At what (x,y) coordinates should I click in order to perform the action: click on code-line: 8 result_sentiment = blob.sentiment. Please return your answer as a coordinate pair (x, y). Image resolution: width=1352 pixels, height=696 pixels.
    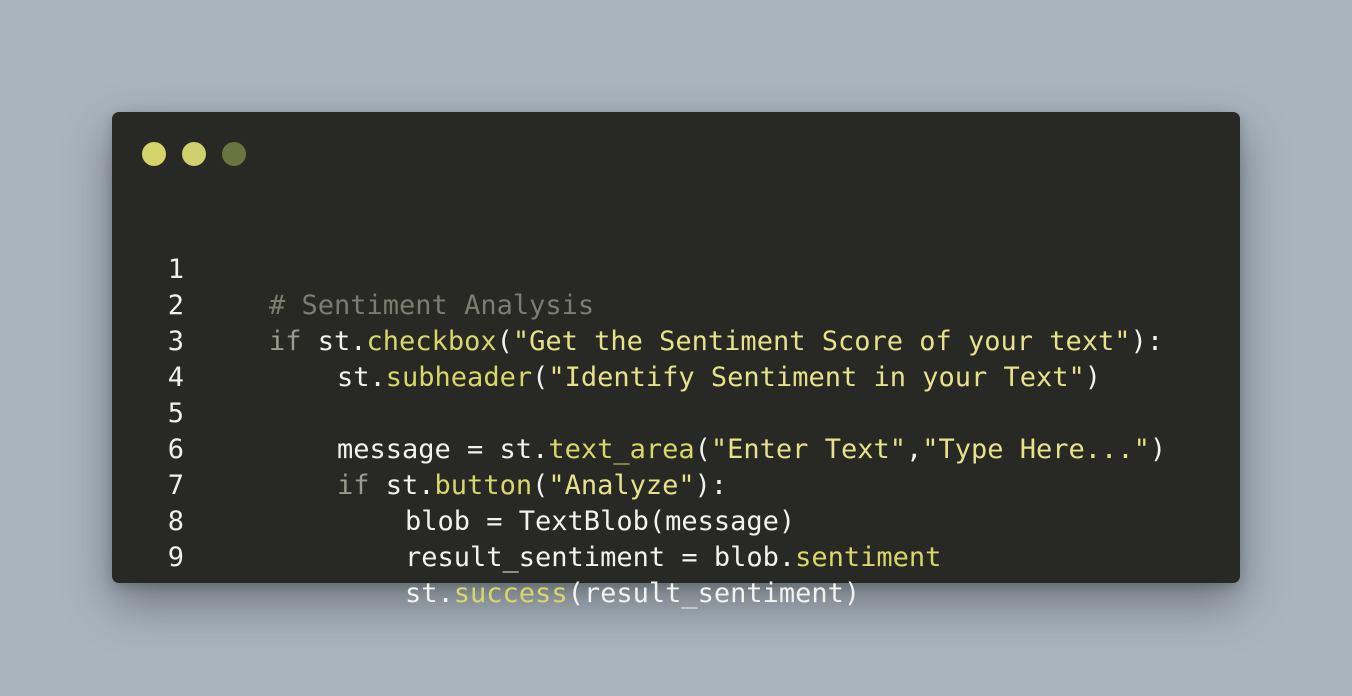
    Looking at the image, I should click on (676, 520).